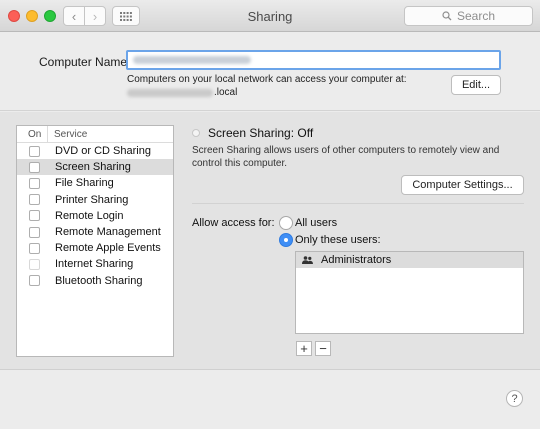  Describe the element at coordinates (170, 92) in the screenshot. I see `redacted-hostname` at that location.